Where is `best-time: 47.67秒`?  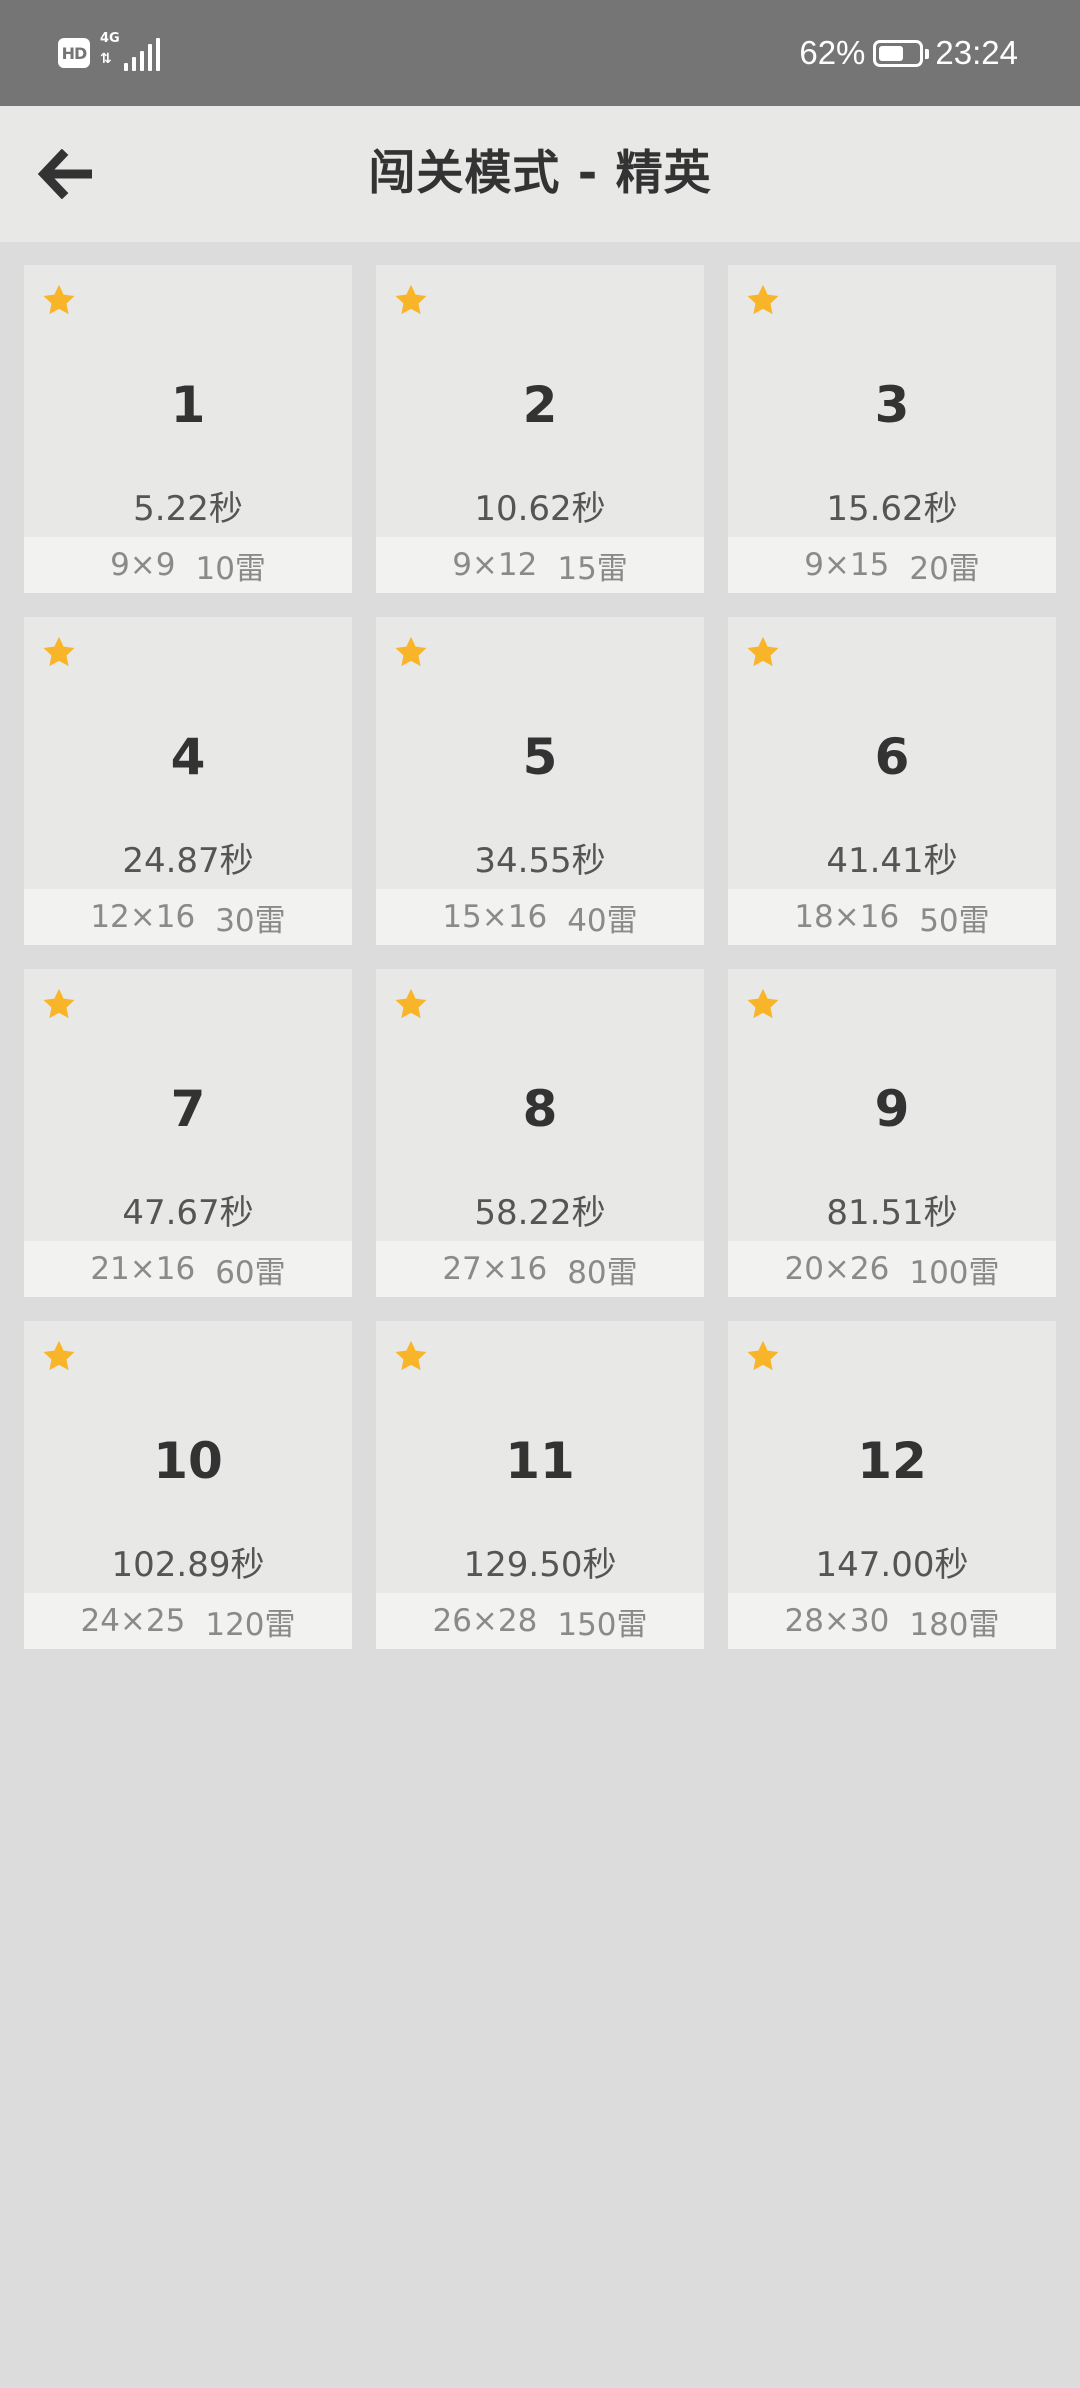
best-time: 47.67秒 is located at coordinates (188, 1213).